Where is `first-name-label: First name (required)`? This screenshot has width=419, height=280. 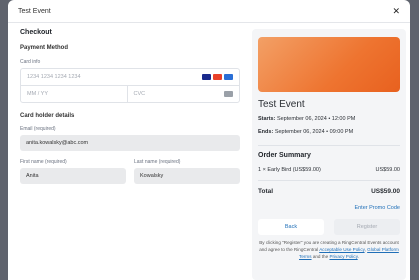 first-name-label: First name (required) is located at coordinates (43, 162).